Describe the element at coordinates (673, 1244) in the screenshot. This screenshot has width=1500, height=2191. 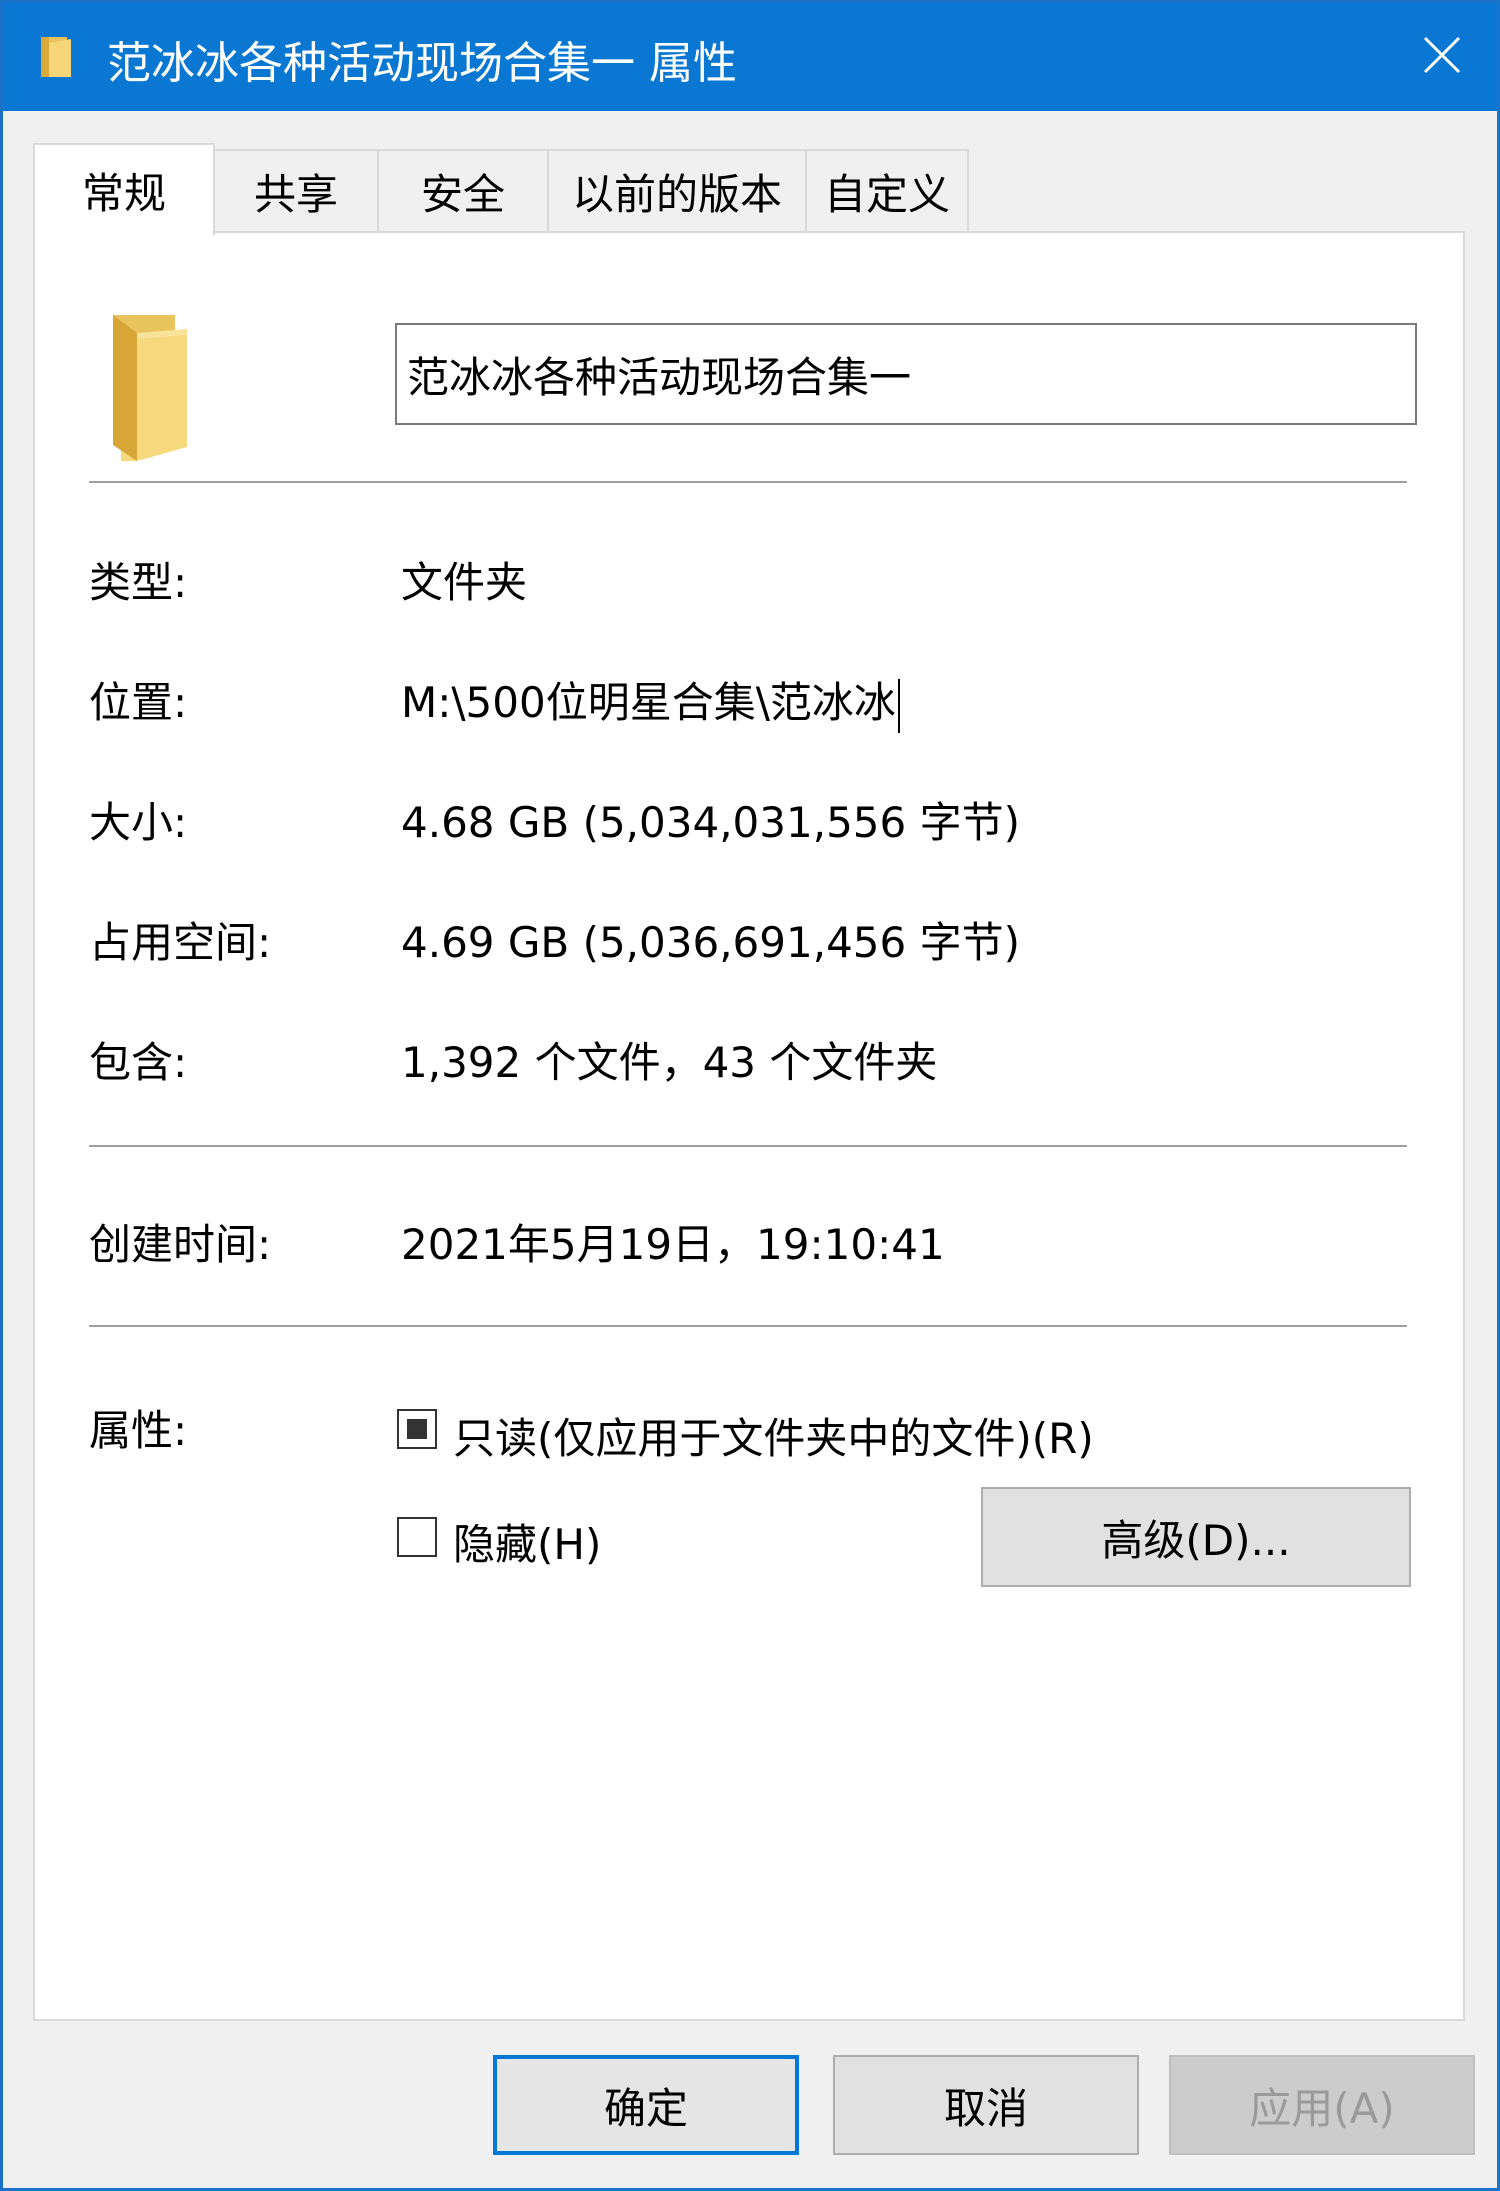
I see `created-value: 2021年5月19日，19:10:41` at that location.